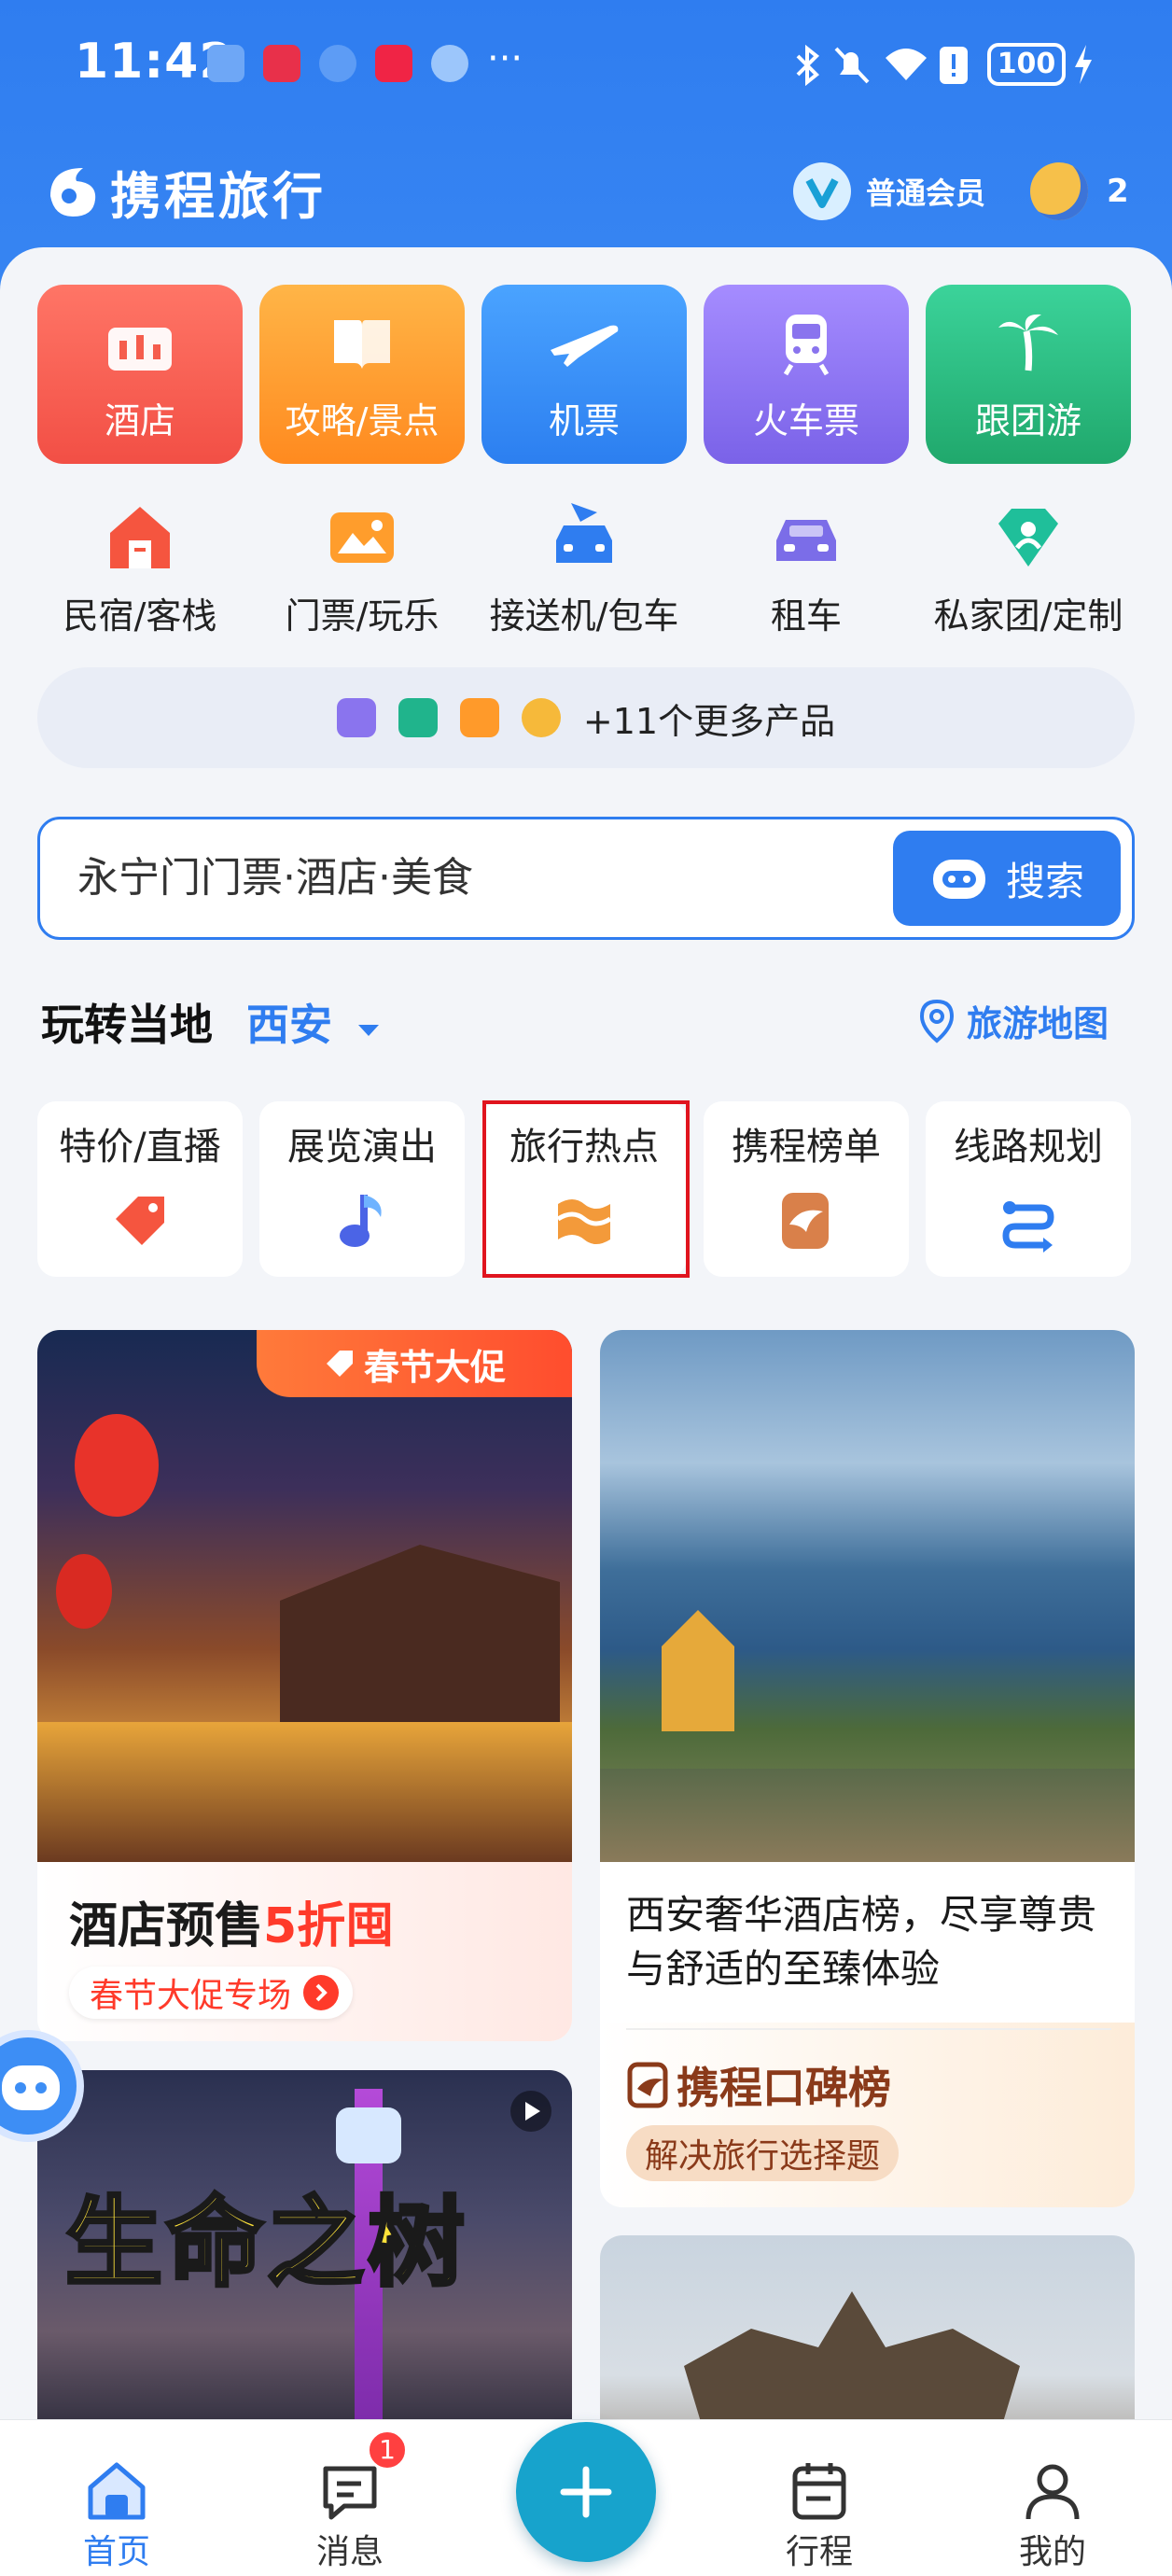 The image size is (1172, 2576). What do you see at coordinates (1053, 2492) in the screenshot?
I see `user-icon` at bounding box center [1053, 2492].